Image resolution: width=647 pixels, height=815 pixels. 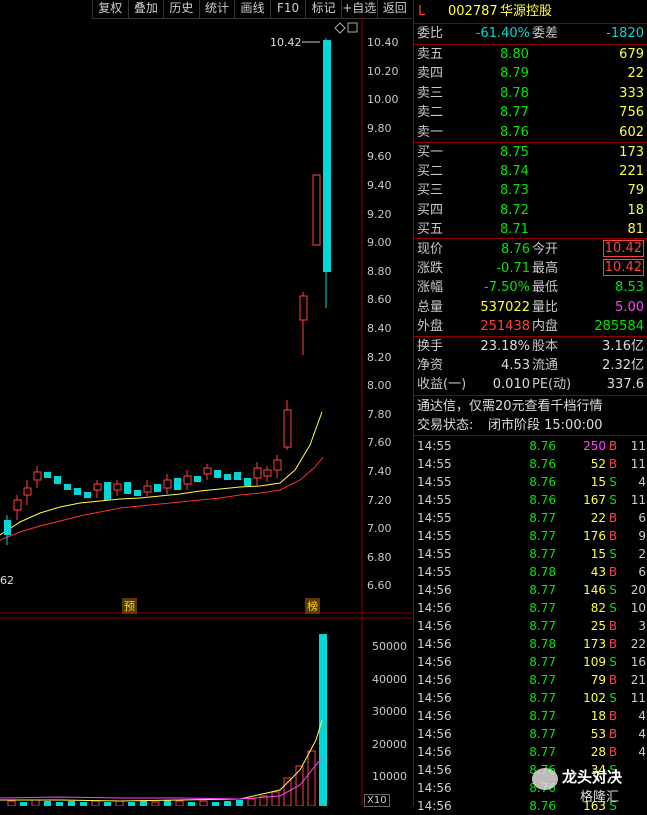 I want to click on price-axis-label: 7.80, so click(x=379, y=414).